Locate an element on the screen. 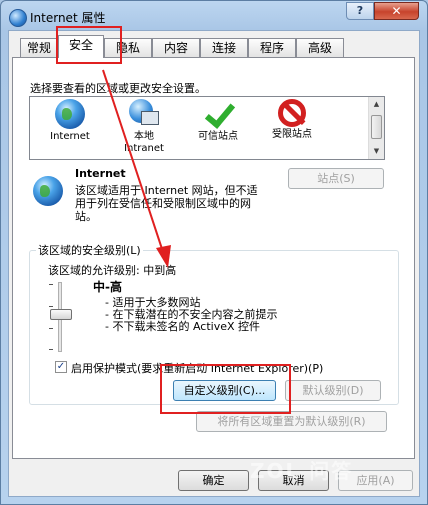 The width and height of the screenshot is (428, 505). tab-security: 安全 is located at coordinates (81, 46).